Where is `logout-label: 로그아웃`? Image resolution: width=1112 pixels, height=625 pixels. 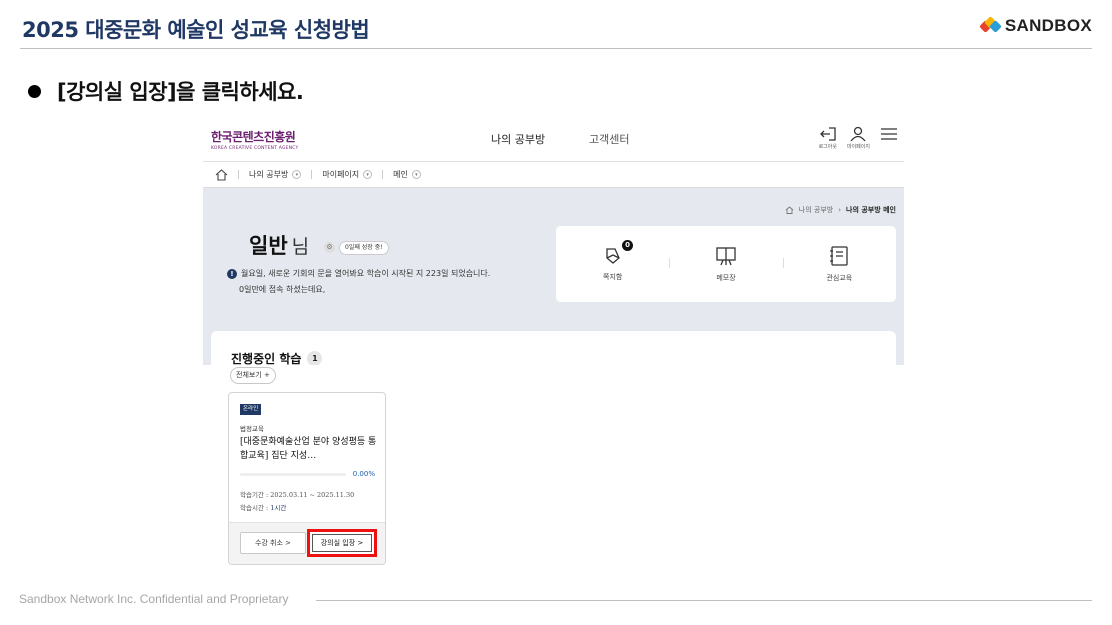 logout-label: 로그아웃 is located at coordinates (827, 147).